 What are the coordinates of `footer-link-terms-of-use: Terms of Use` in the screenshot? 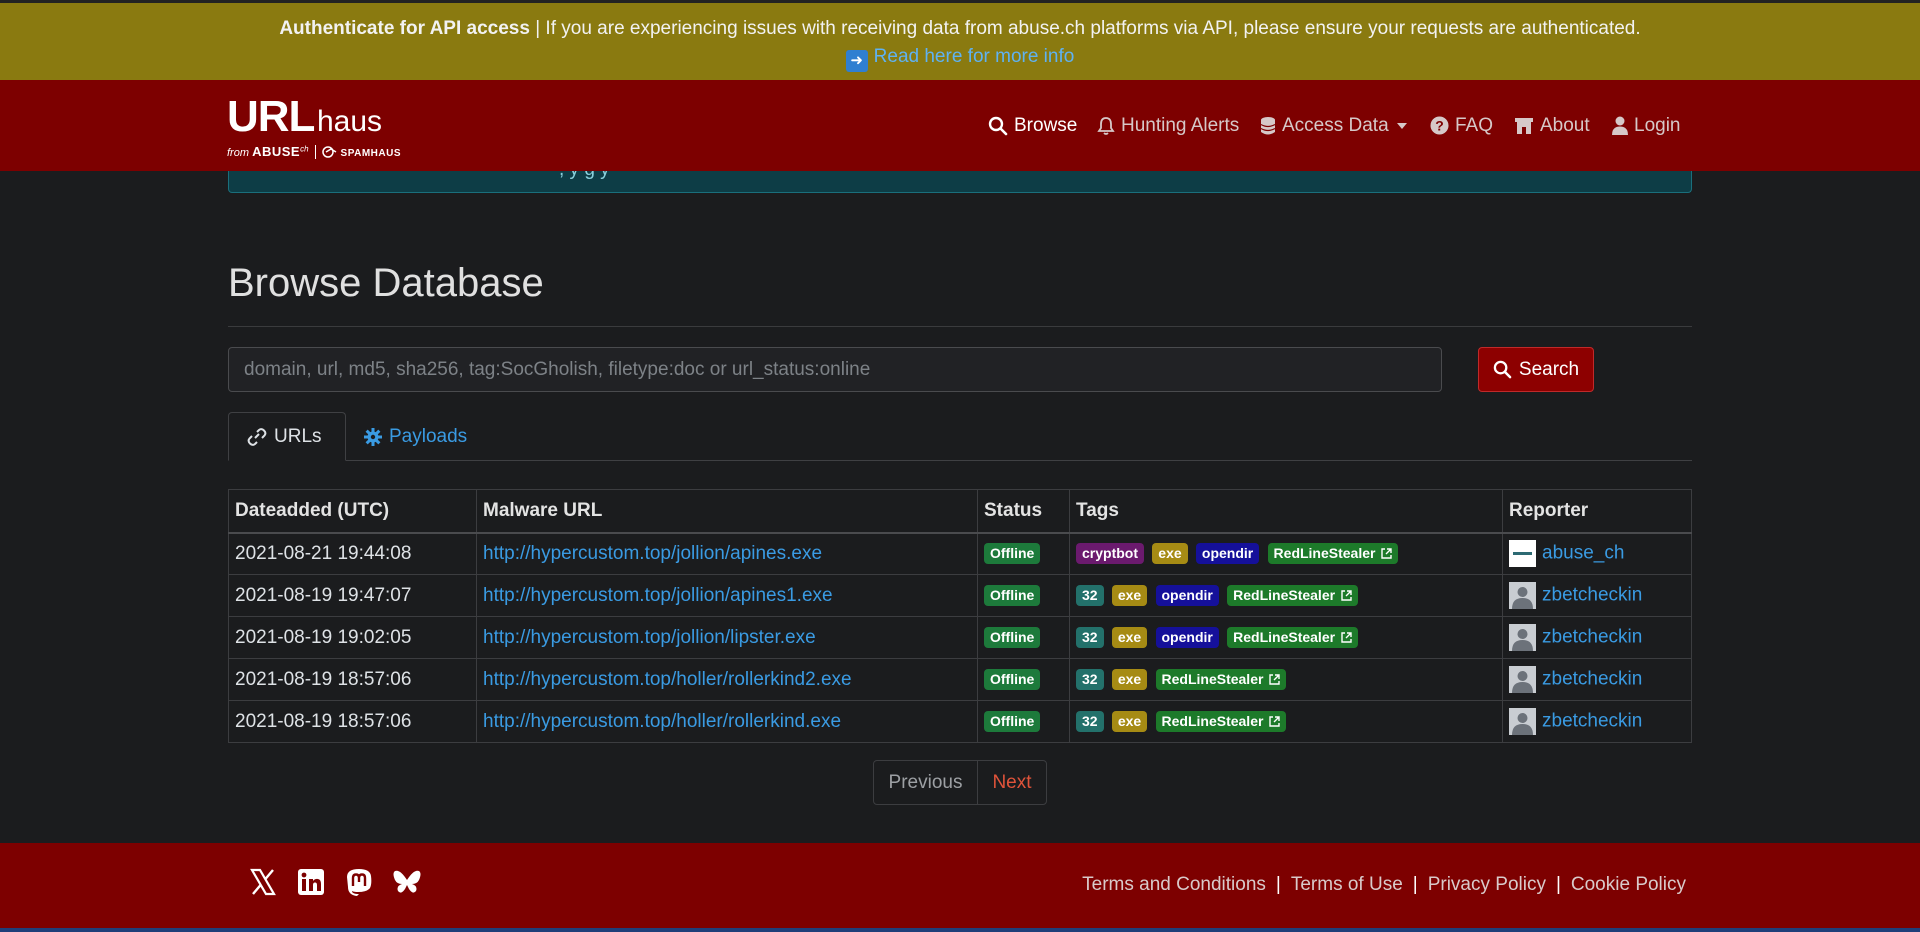 It's located at (1347, 884).